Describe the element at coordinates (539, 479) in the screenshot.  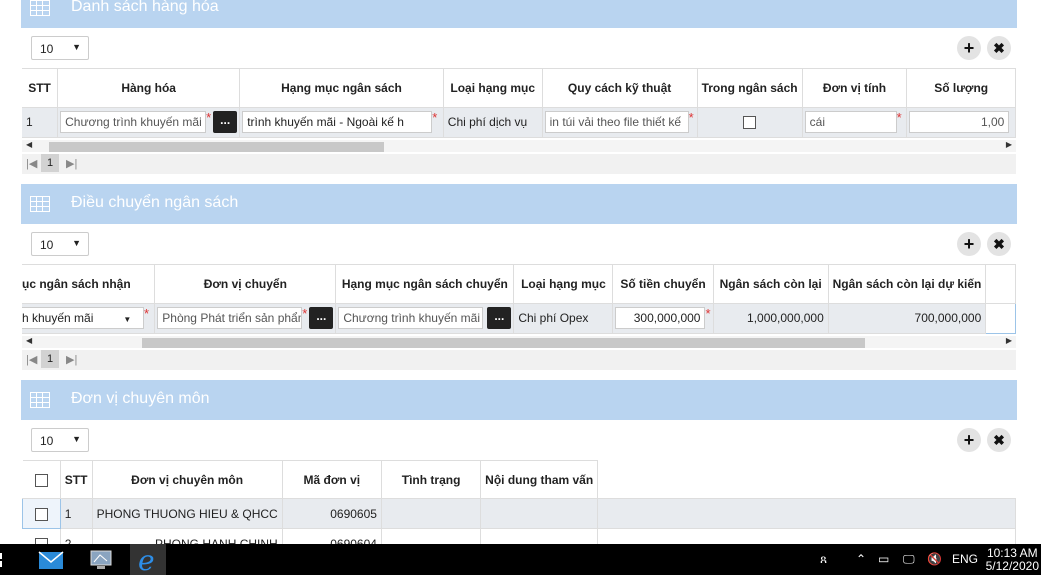
I see `column-header: Nội dung tham vấn` at that location.